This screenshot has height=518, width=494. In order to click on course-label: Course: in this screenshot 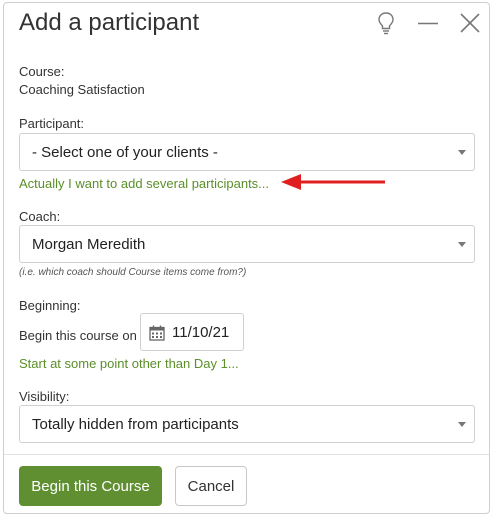, I will do `click(42, 71)`.